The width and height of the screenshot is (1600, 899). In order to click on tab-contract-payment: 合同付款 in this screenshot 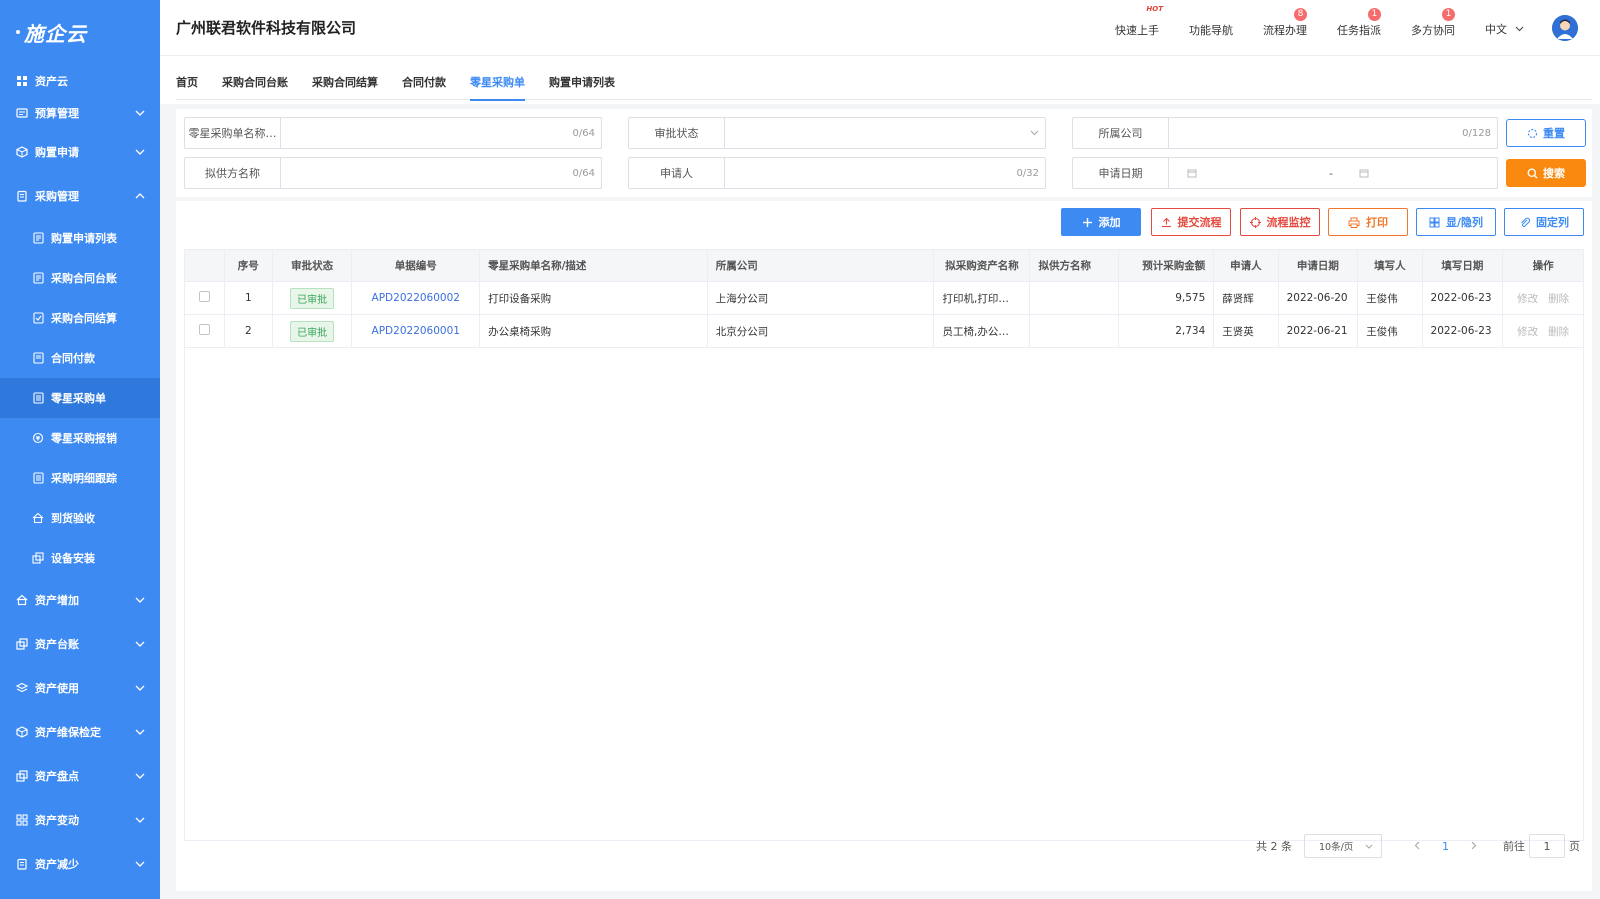, I will do `click(424, 81)`.